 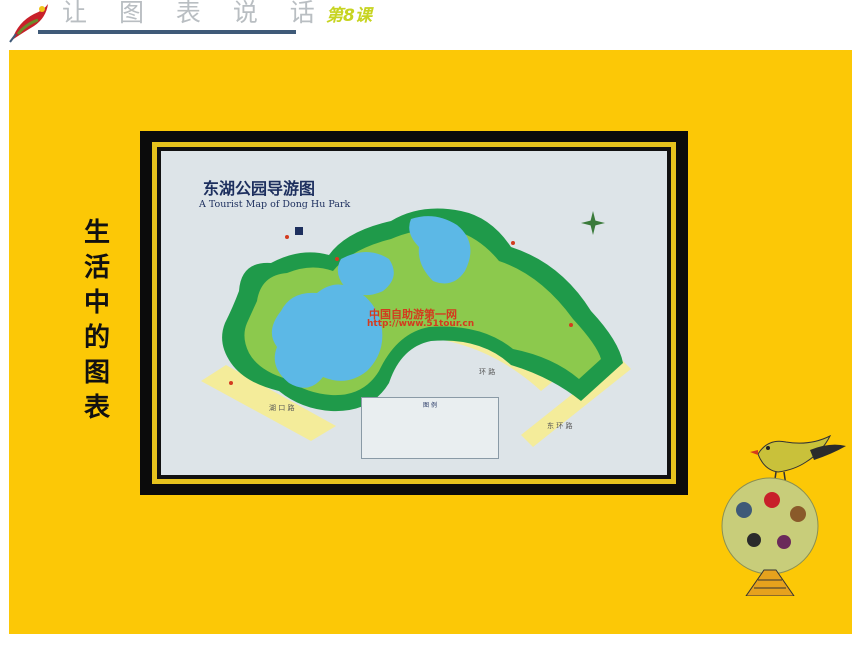 What do you see at coordinates (28, 23) in the screenshot?
I see `bird-logo-icon` at bounding box center [28, 23].